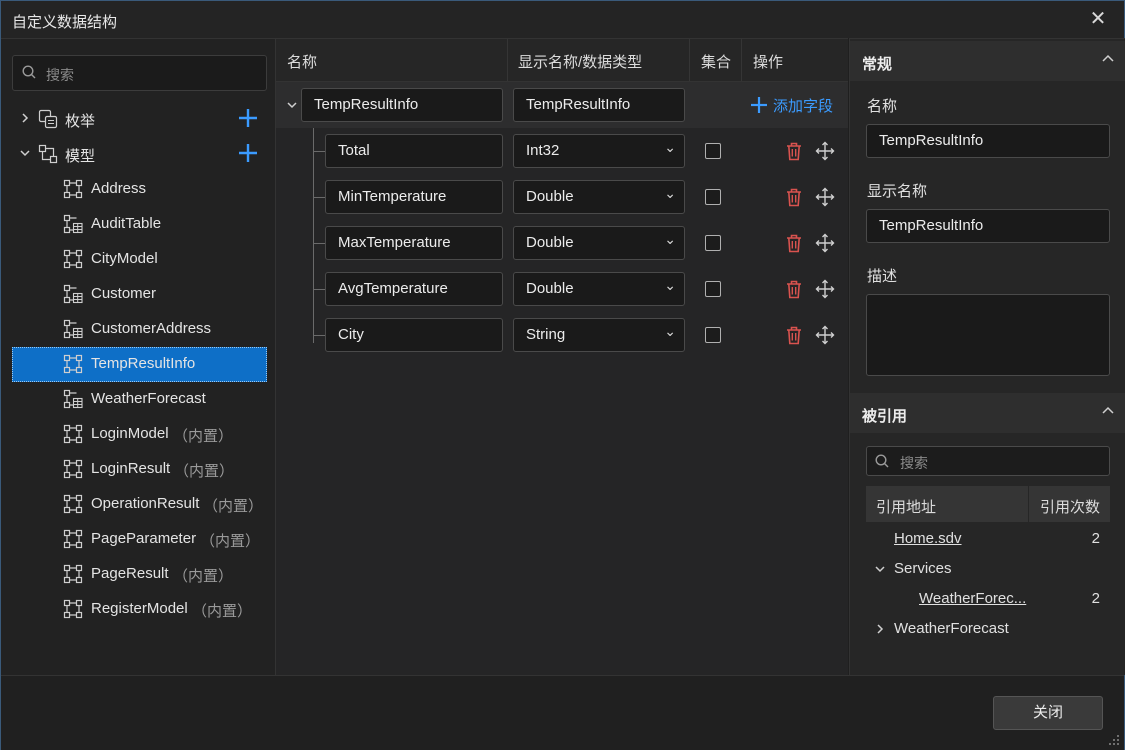 The image size is (1125, 750). I want to click on model-item: AuditTable, so click(139, 224).